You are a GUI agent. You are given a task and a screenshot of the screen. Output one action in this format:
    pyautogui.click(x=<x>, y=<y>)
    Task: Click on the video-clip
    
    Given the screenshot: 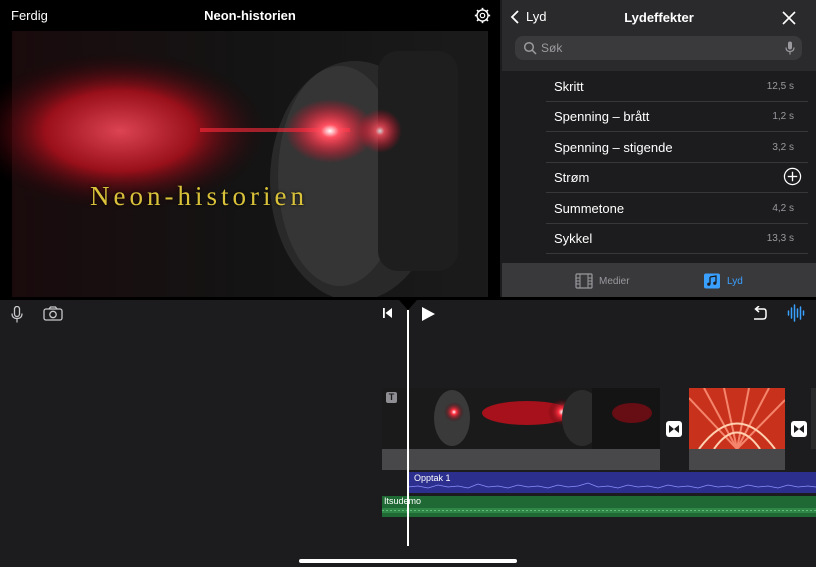 What is the action you would take?
    pyautogui.click(x=737, y=418)
    